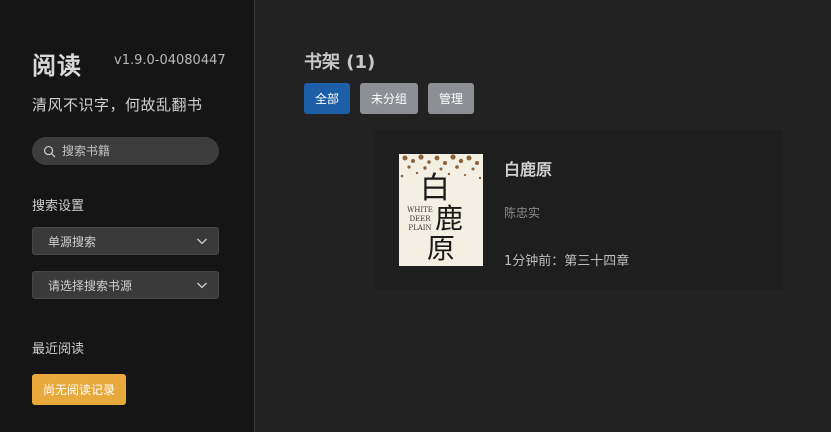  Describe the element at coordinates (441, 248) in the screenshot. I see `cover-title-char-3: 原` at that location.